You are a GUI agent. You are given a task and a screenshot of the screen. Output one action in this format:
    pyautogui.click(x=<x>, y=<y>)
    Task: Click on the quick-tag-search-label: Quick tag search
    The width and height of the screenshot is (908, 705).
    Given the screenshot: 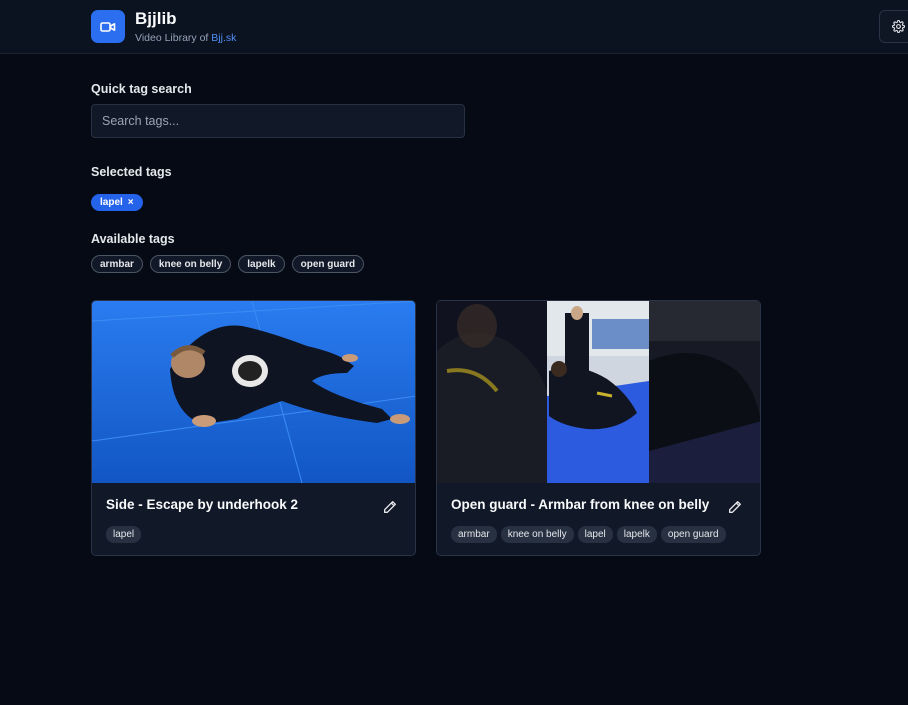 What is the action you would take?
    pyautogui.click(x=141, y=89)
    